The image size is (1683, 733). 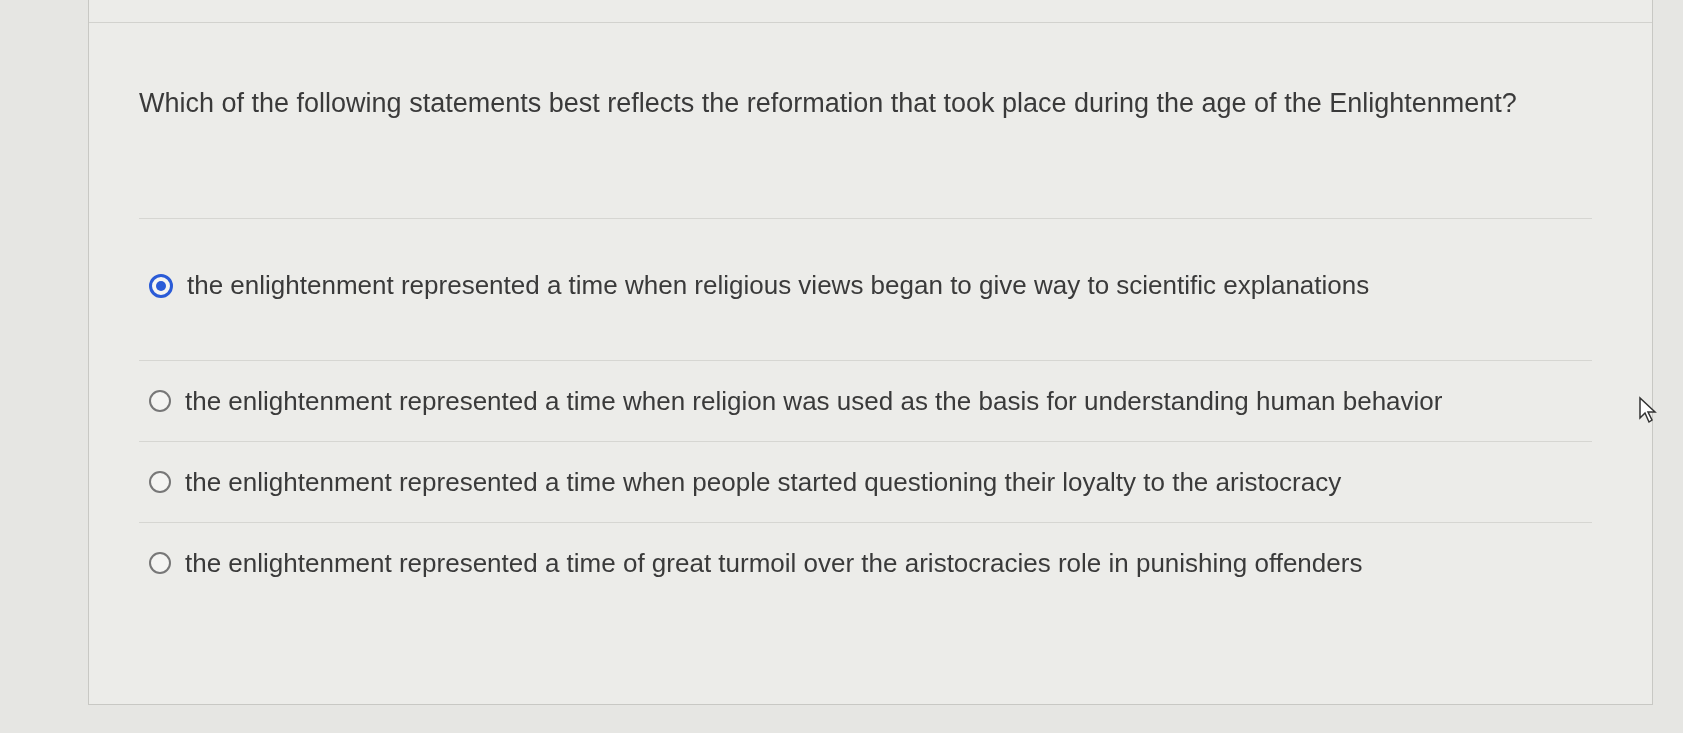 I want to click on answer-option: the enlightenment represented a time of great turmoil over the aristocracies role in punishing offenders, so click(x=865, y=563).